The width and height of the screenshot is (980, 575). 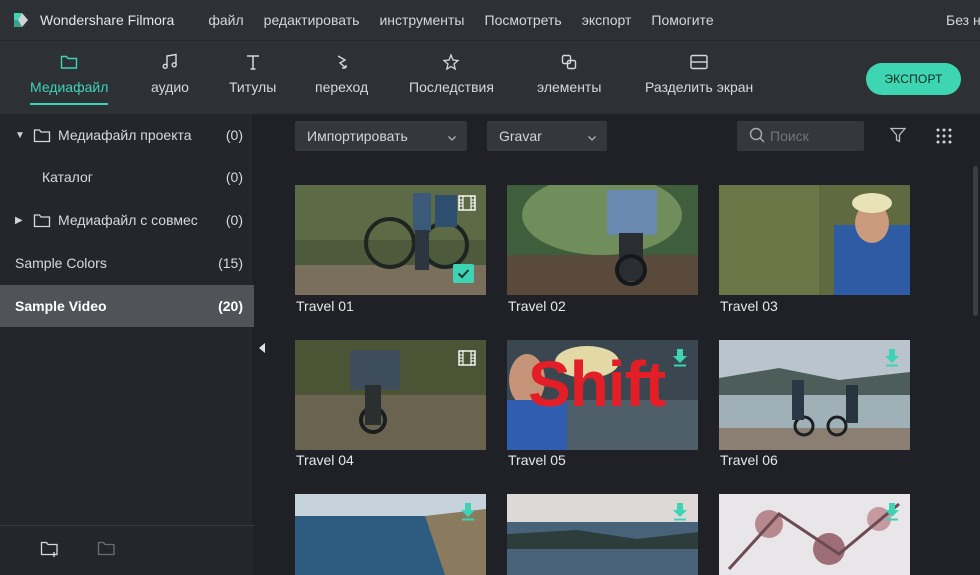 What do you see at coordinates (463, 273) in the screenshot?
I see `checkmark-icon` at bounding box center [463, 273].